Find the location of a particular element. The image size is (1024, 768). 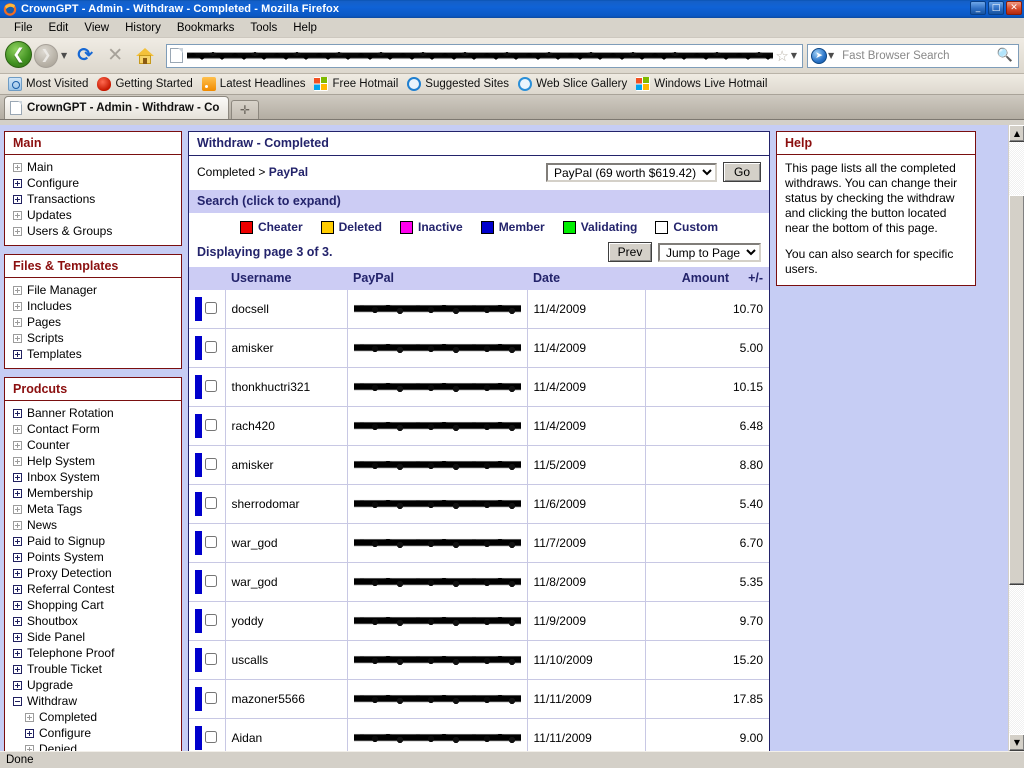

chevron-down-icon: ▼ is located at coordinates (64, 55).